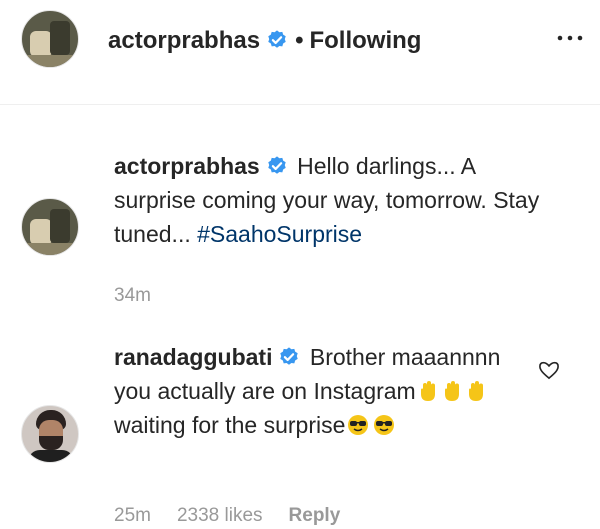  I want to click on caption-meta: 34m, so click(145, 296).